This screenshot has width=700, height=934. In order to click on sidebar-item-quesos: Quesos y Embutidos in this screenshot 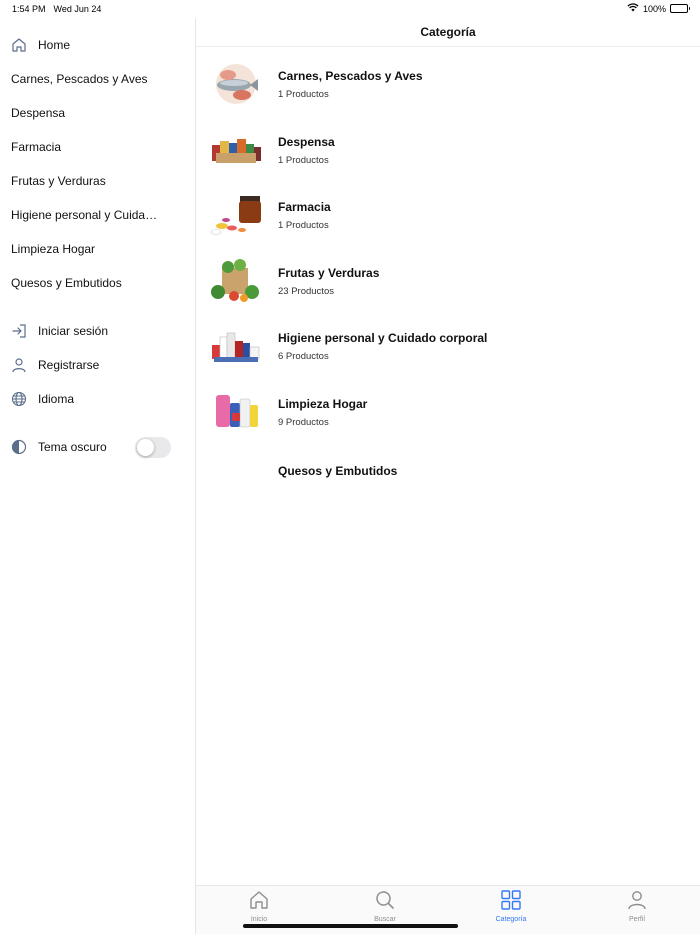, I will do `click(97, 283)`.